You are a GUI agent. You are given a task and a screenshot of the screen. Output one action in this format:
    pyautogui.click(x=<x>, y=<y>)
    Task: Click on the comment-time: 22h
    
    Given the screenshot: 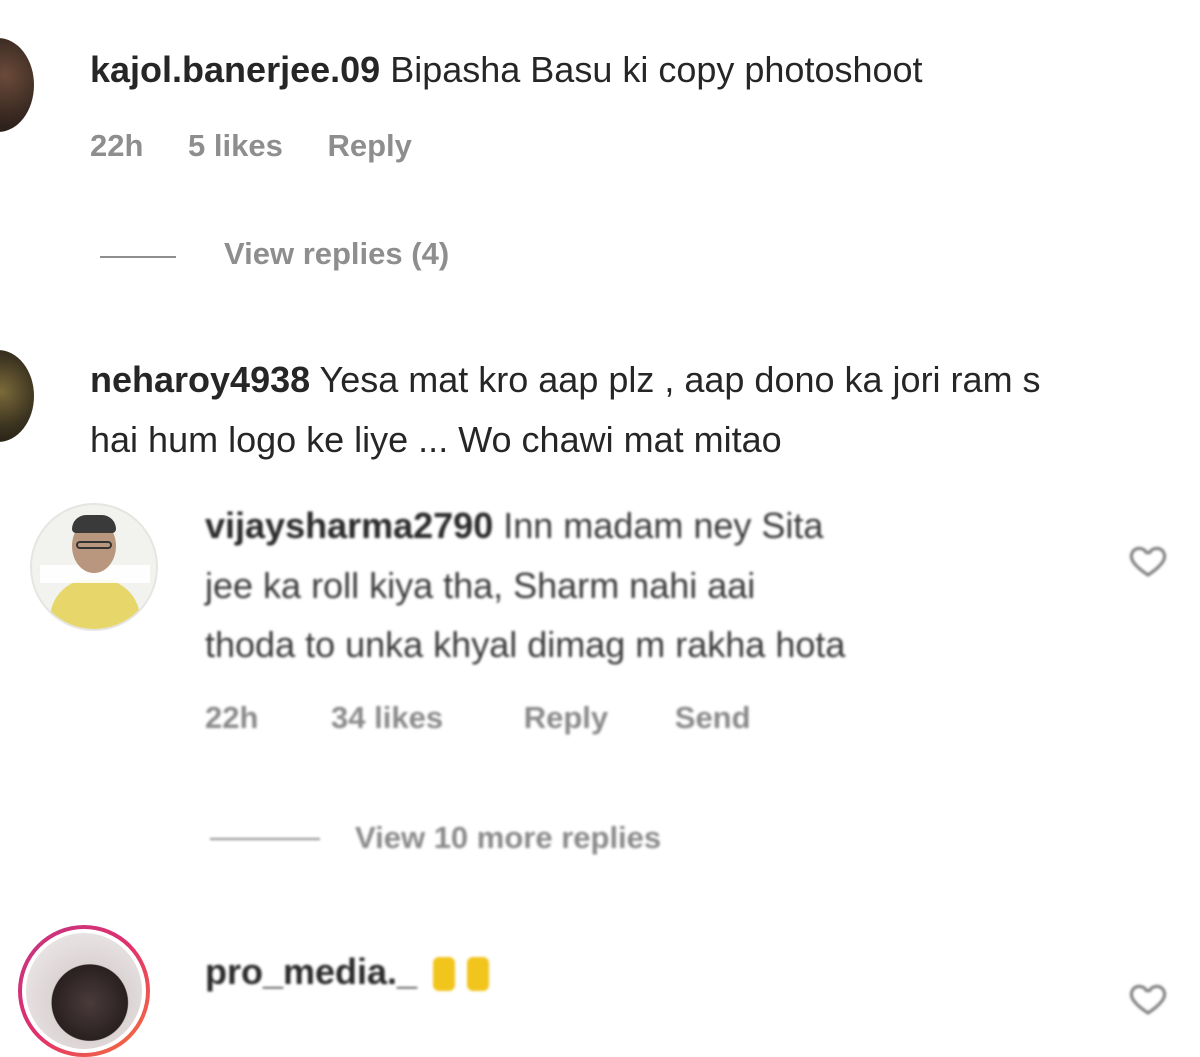 What is the action you would take?
    pyautogui.click(x=117, y=145)
    